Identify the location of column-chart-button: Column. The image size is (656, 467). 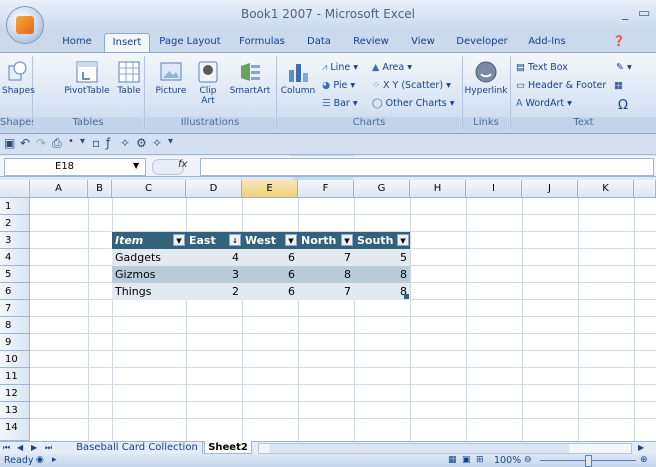
(298, 78).